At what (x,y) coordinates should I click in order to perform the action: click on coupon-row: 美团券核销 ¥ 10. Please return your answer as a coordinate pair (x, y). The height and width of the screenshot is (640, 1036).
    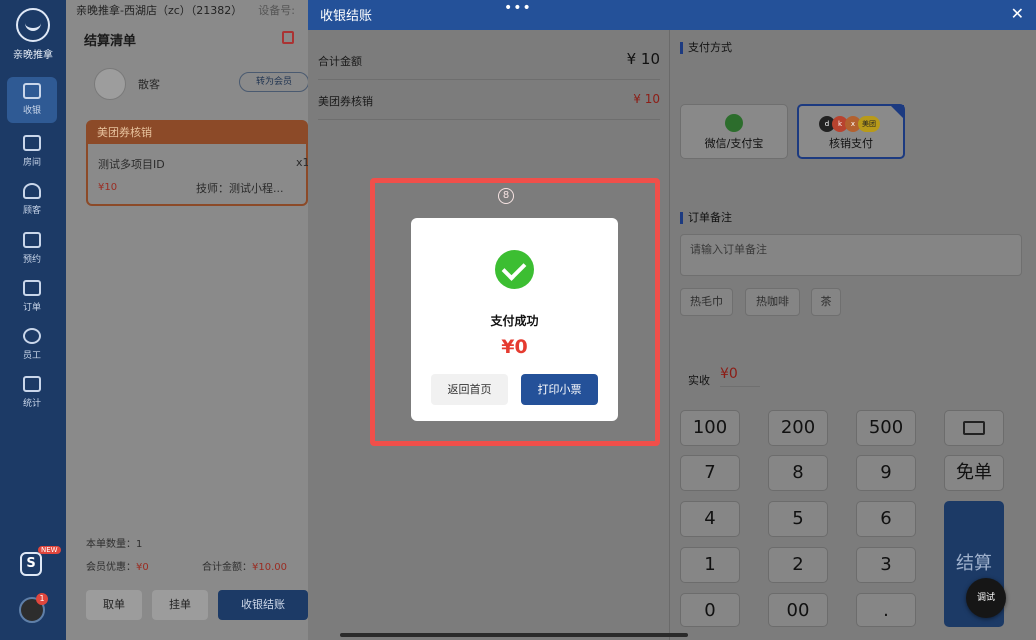
    Looking at the image, I should click on (489, 100).